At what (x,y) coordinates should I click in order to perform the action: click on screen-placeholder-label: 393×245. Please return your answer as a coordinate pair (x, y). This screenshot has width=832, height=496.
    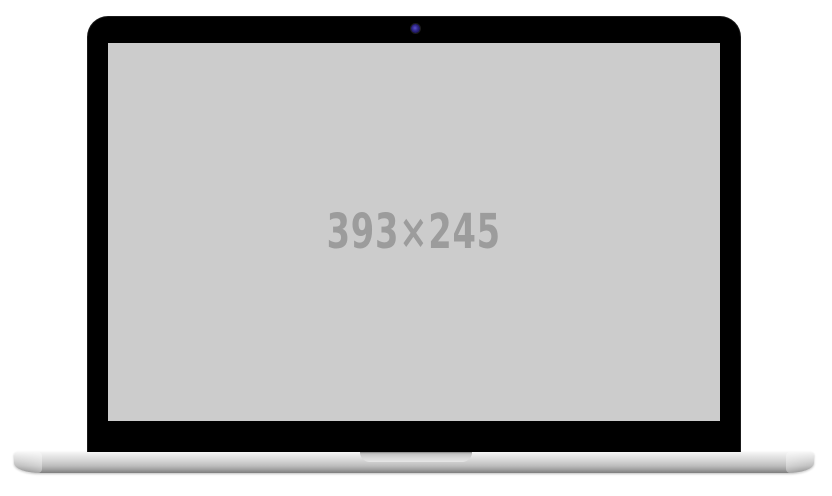
    Looking at the image, I should click on (414, 232).